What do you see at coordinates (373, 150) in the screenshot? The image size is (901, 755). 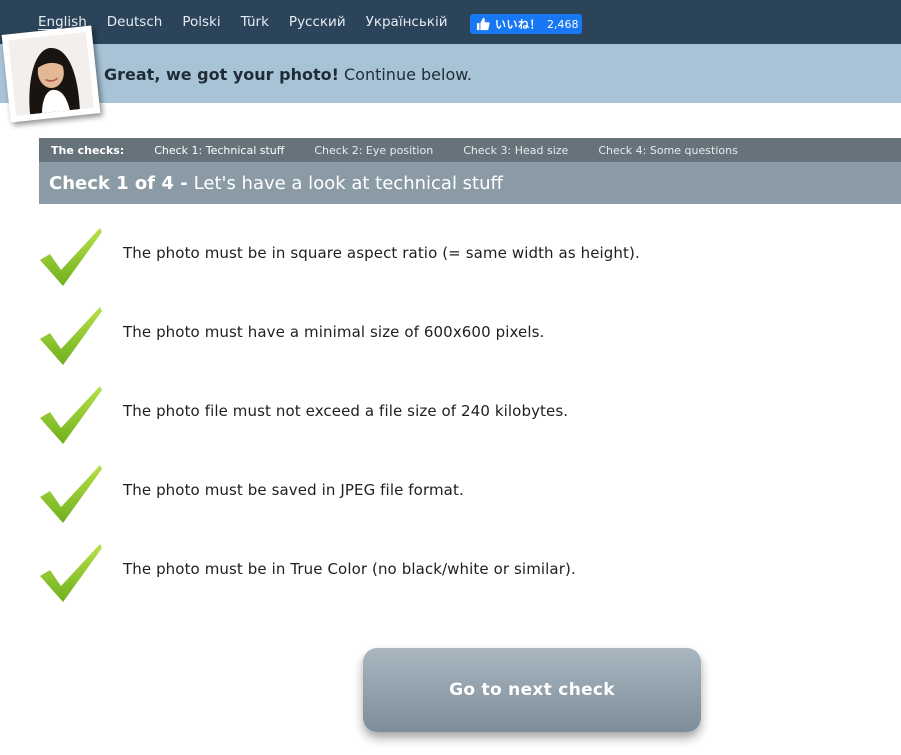 I see `tab-check-2: Check 2: Eye position` at bounding box center [373, 150].